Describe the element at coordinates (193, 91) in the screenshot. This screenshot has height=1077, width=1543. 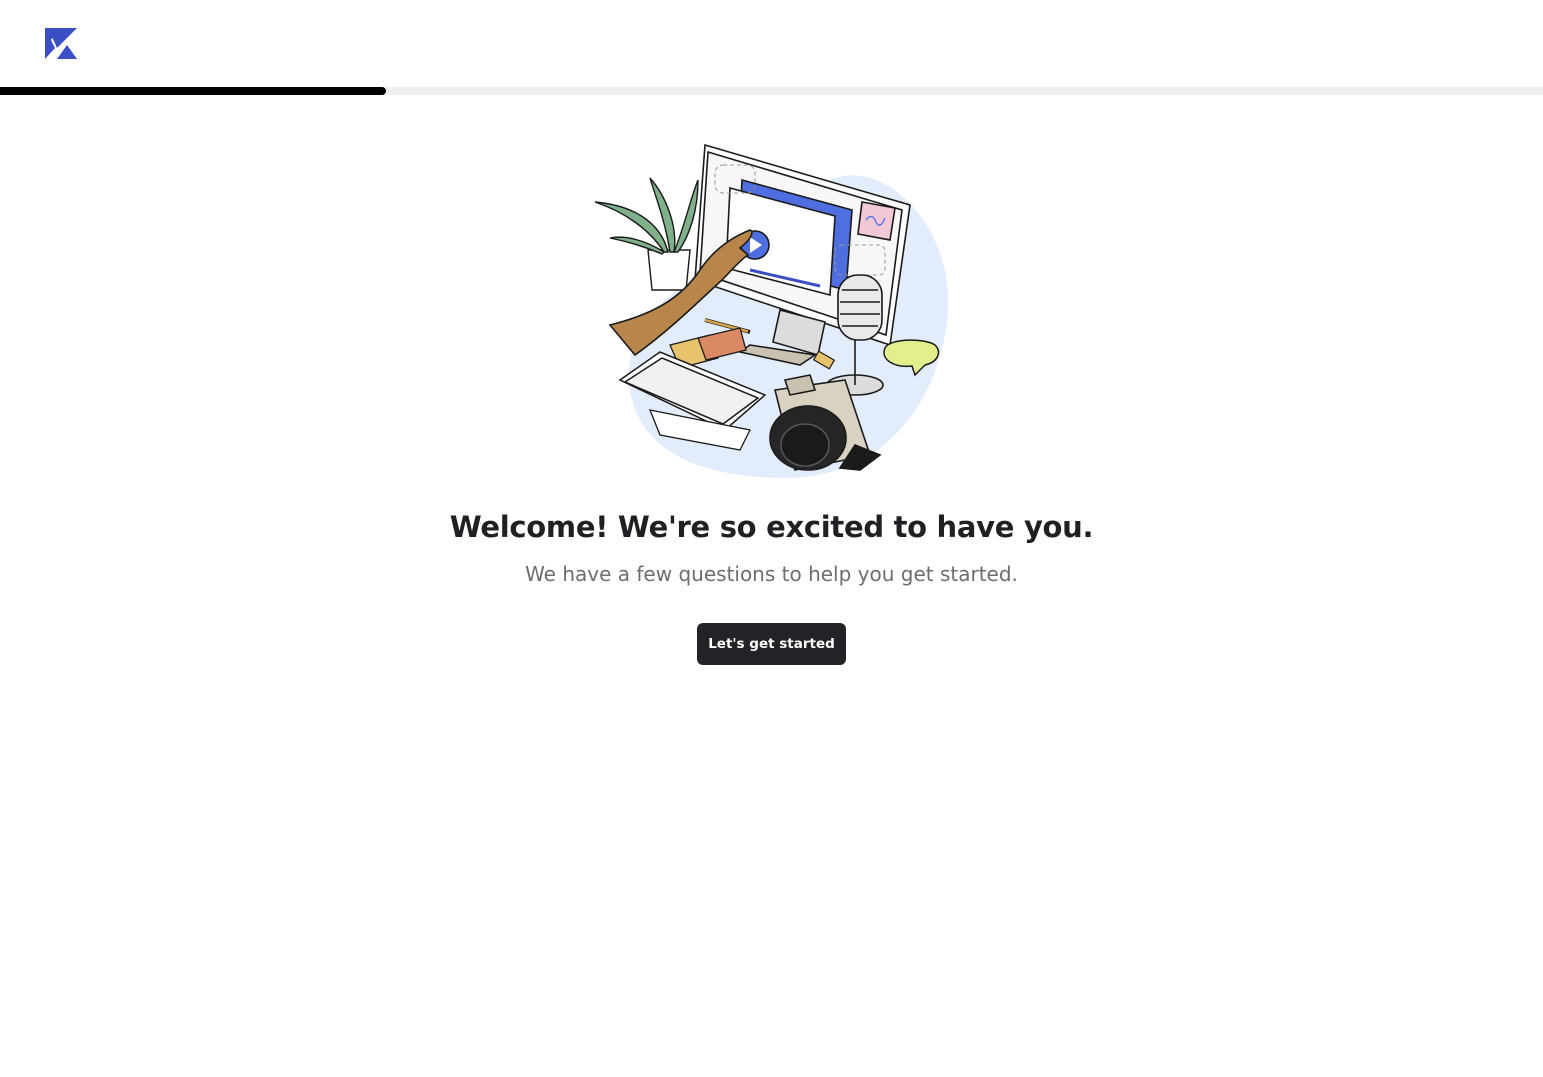
I see `onboarding-progress-fill` at that location.